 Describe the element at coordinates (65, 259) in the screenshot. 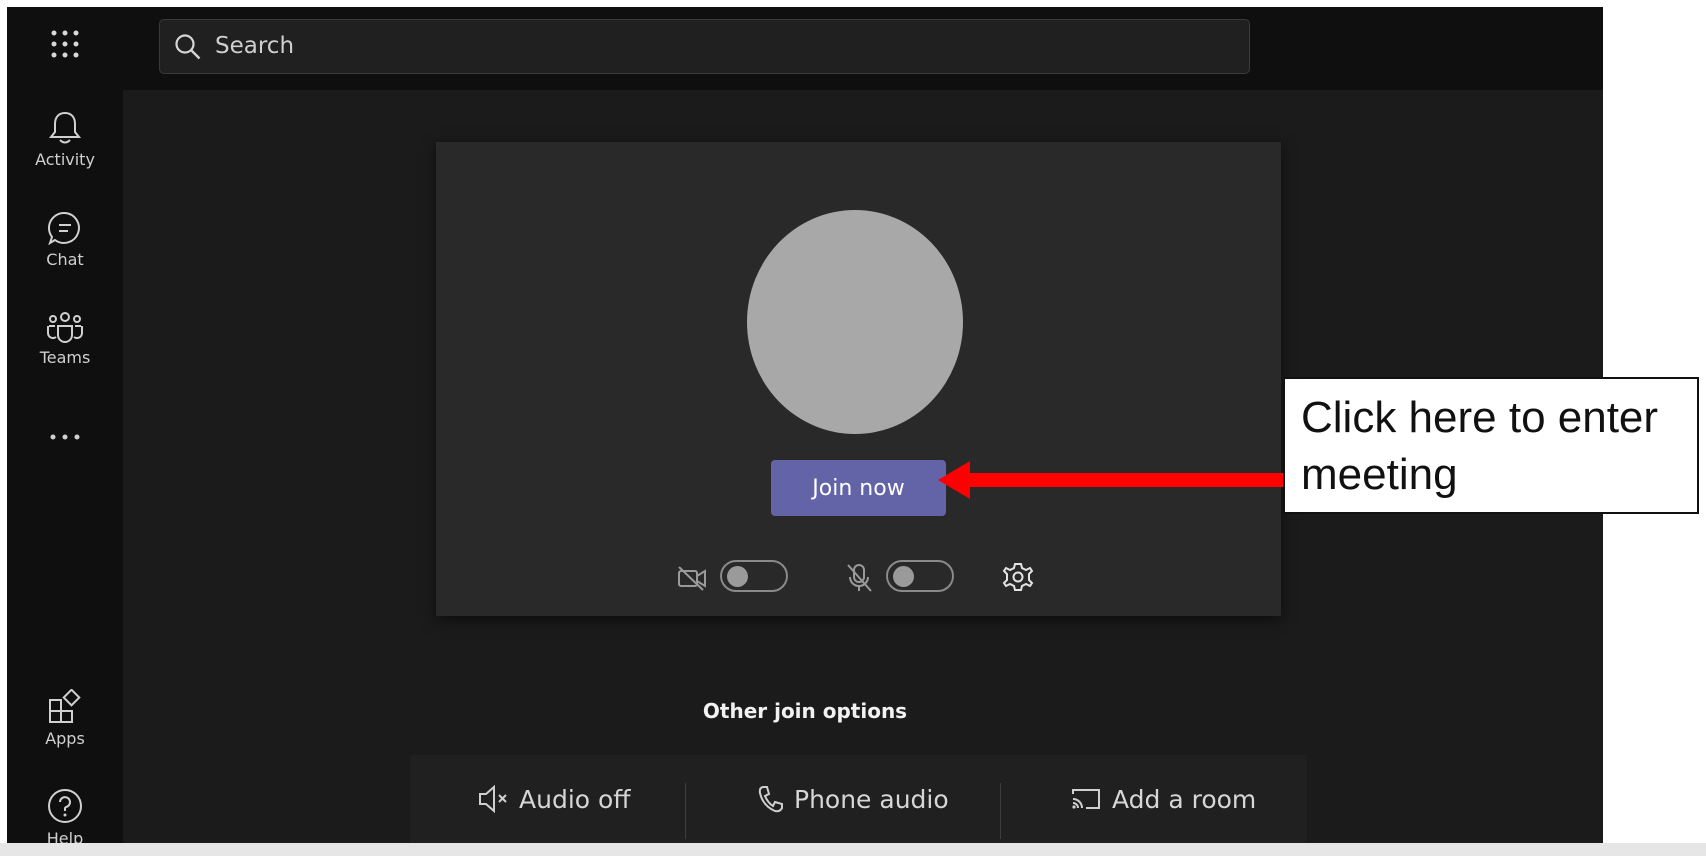

I see `rail-item-label: Chat` at that location.